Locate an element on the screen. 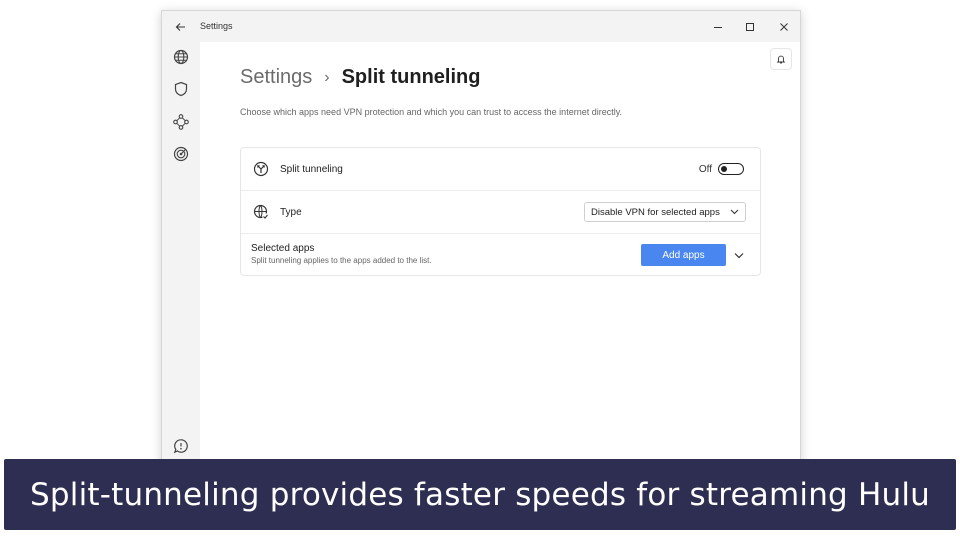 The image size is (960, 540). back-arrow-icon is located at coordinates (181, 27).